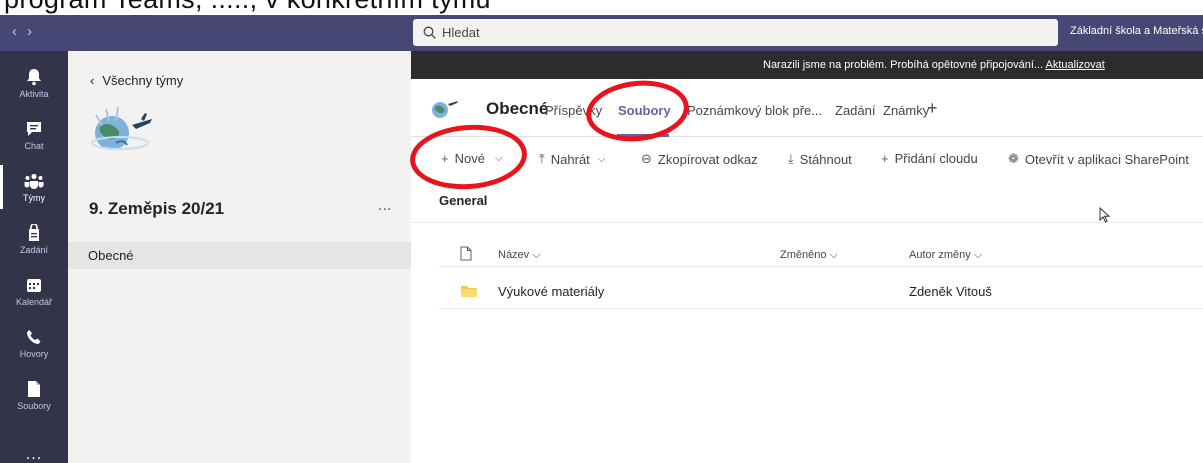  What do you see at coordinates (463, 200) in the screenshot?
I see `folder-breadcrumb: General` at bounding box center [463, 200].